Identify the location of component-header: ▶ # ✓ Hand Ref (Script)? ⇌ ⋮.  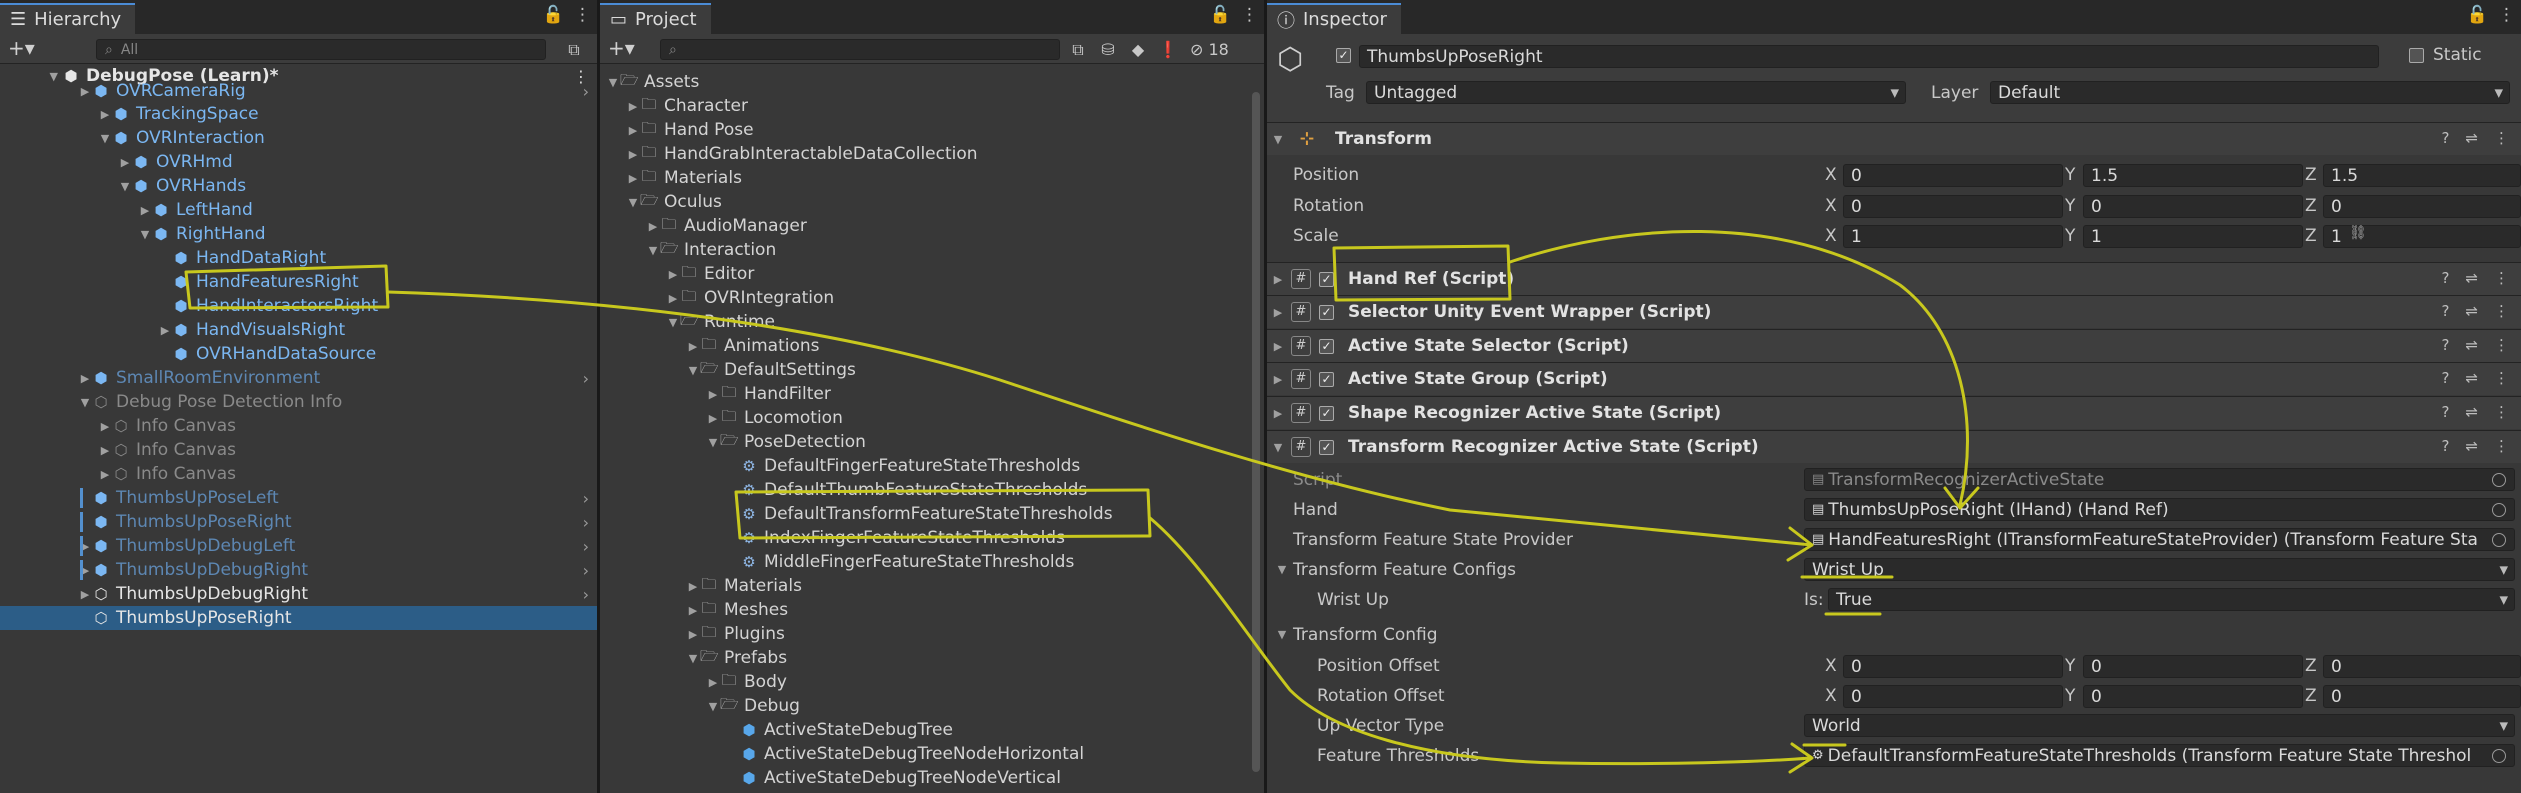
(1894, 278).